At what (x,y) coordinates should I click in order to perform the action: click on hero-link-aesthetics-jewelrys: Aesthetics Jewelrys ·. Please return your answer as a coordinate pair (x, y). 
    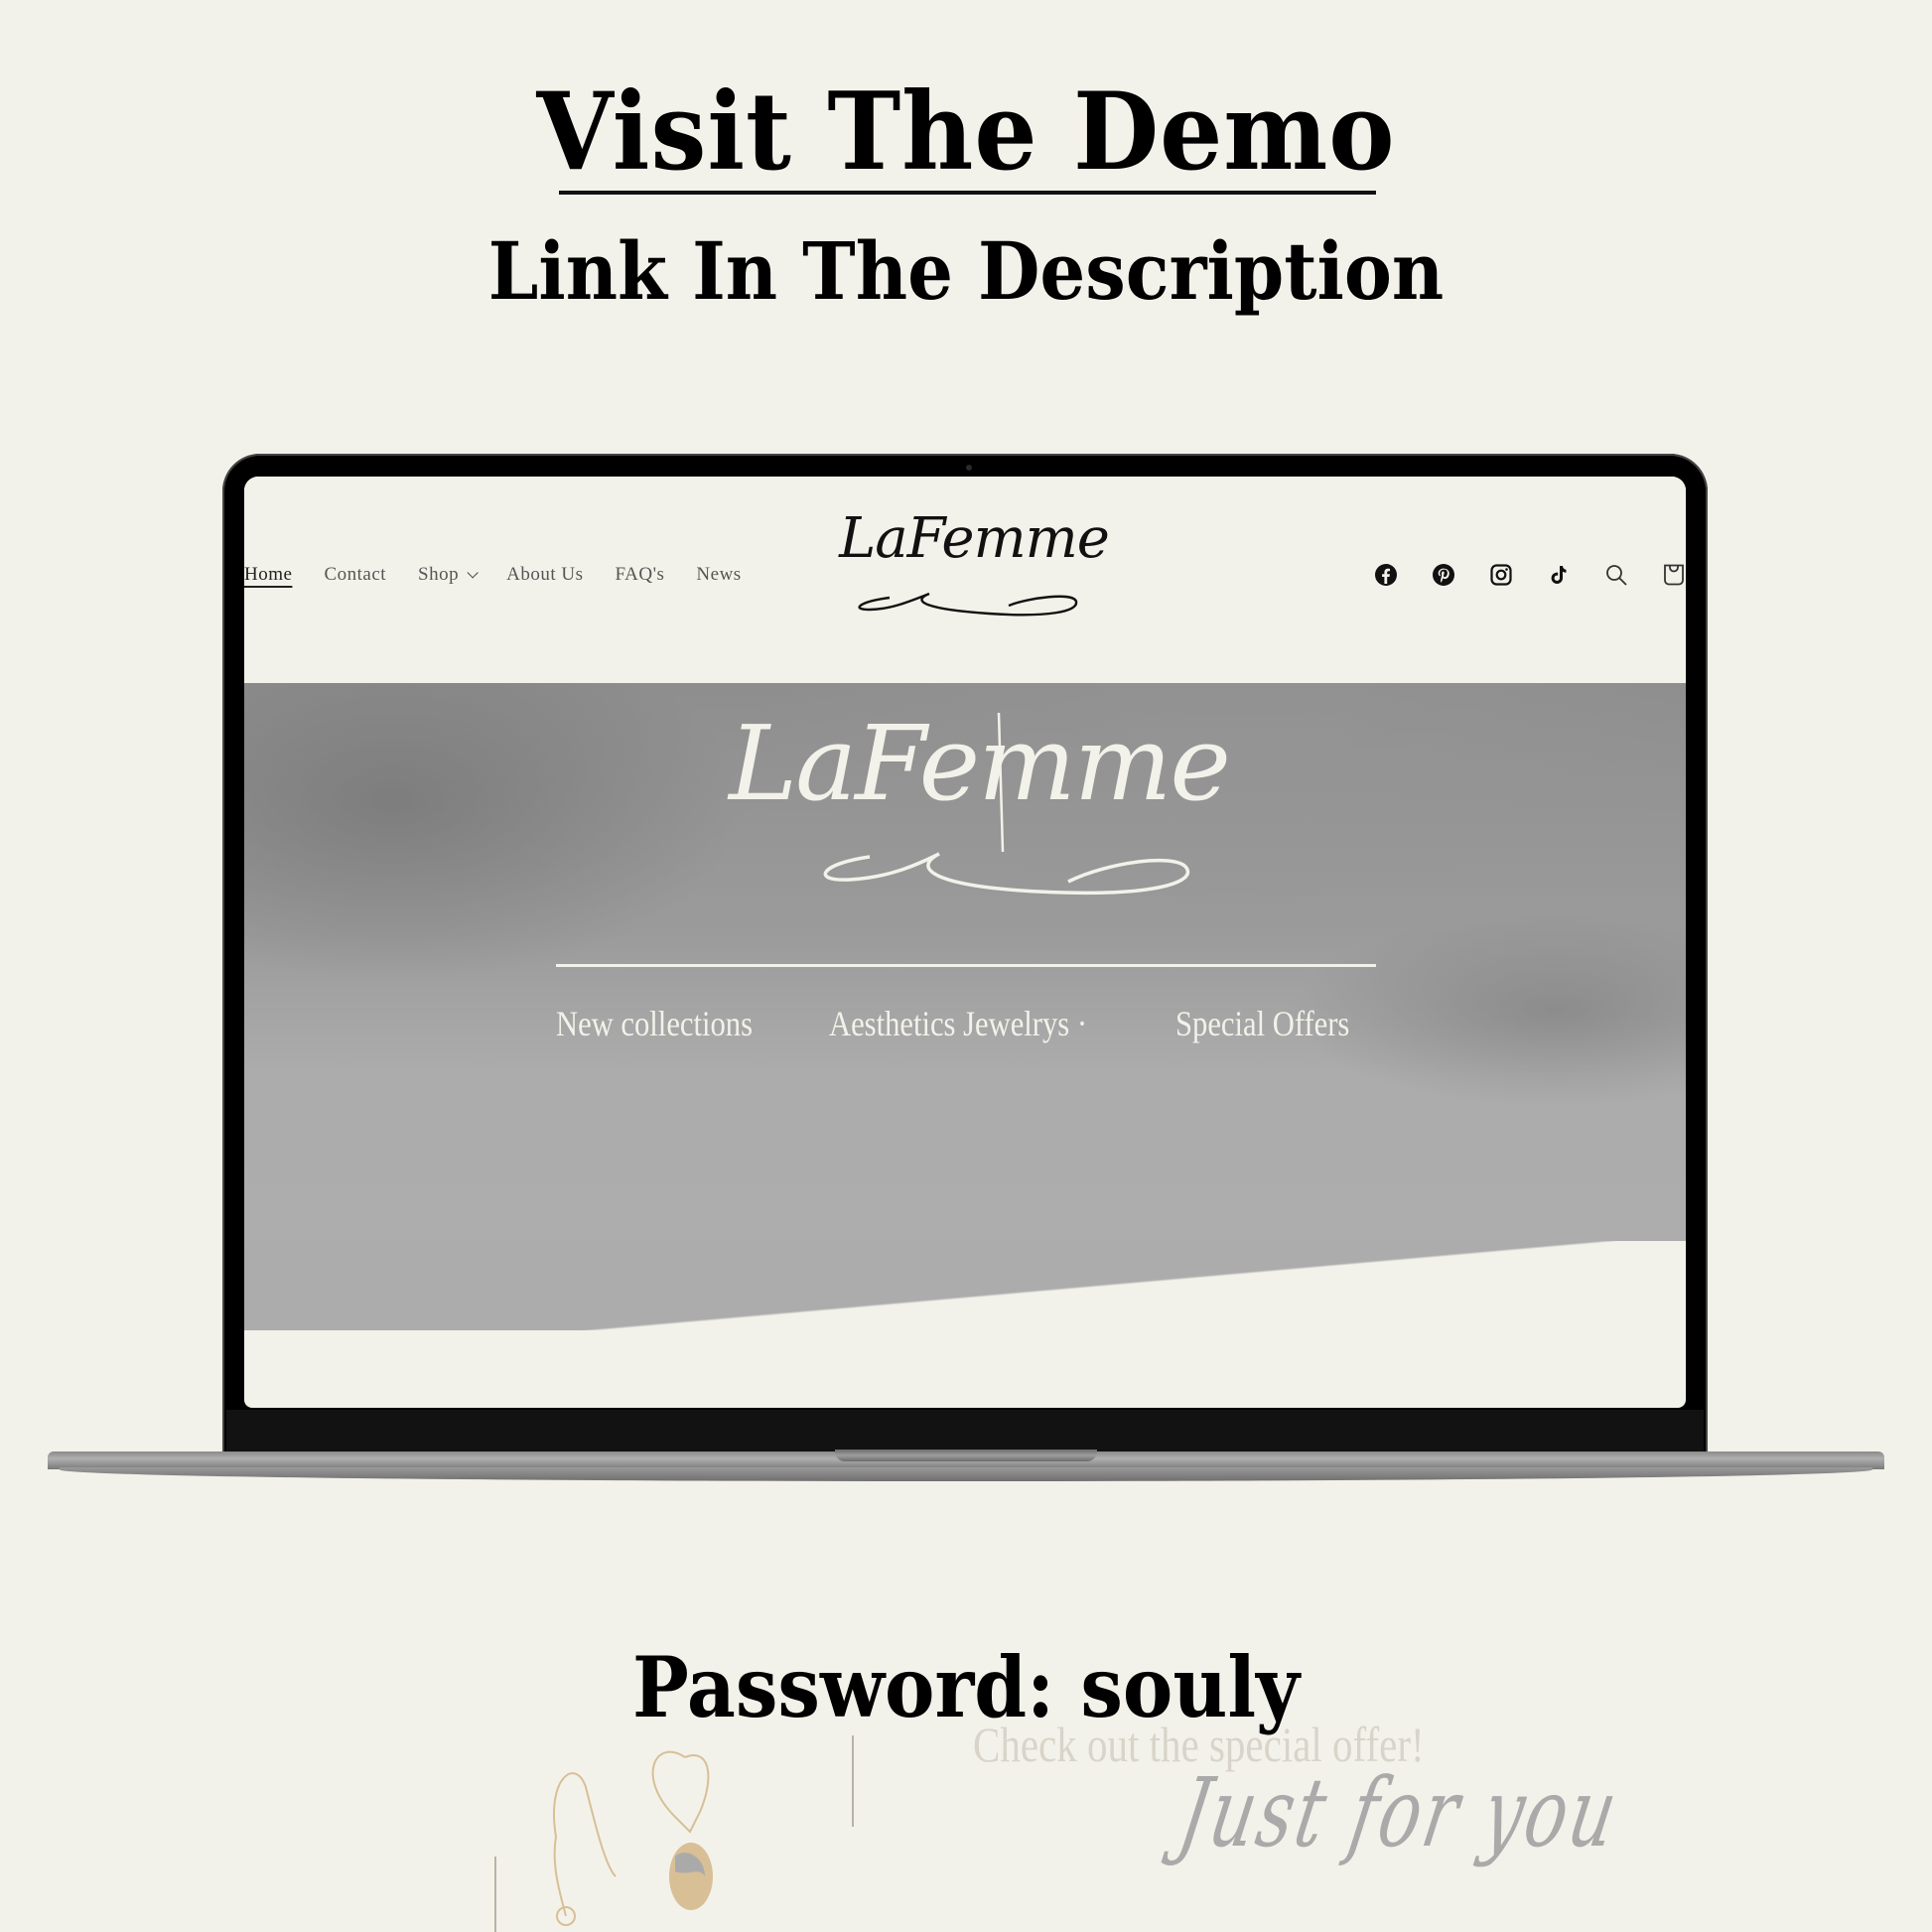
    Looking at the image, I should click on (958, 1024).